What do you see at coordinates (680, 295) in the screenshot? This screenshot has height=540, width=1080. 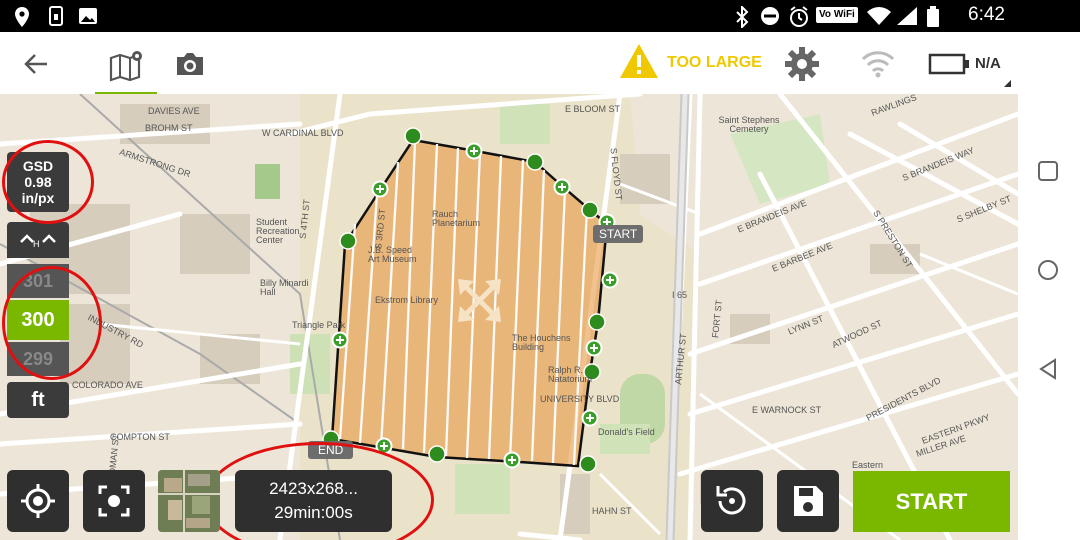 I see `map-label: I 65` at bounding box center [680, 295].